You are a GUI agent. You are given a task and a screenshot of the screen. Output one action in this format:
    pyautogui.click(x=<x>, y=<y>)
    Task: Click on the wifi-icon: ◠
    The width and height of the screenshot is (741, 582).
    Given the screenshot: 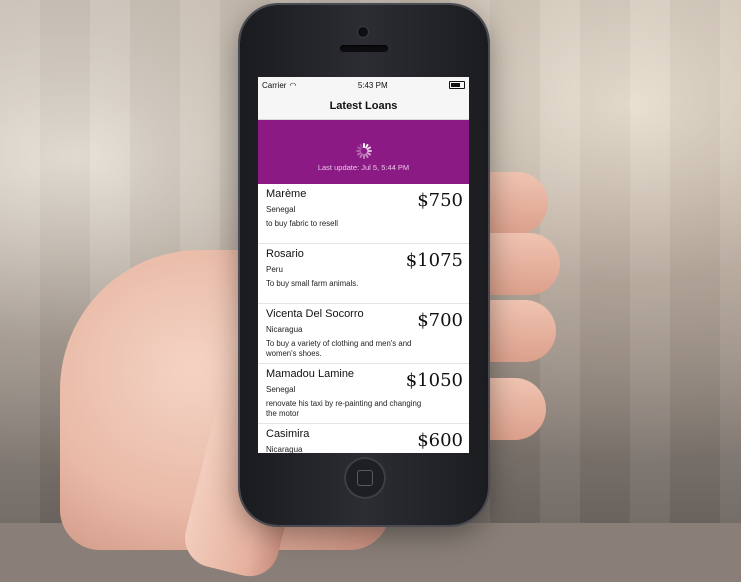 What is the action you would take?
    pyautogui.click(x=293, y=85)
    